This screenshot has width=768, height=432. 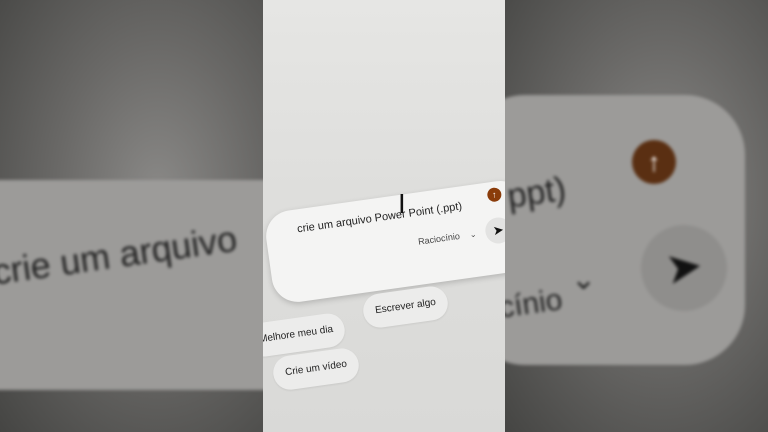 I want to click on model-label: Raciocínio, so click(x=439, y=238).